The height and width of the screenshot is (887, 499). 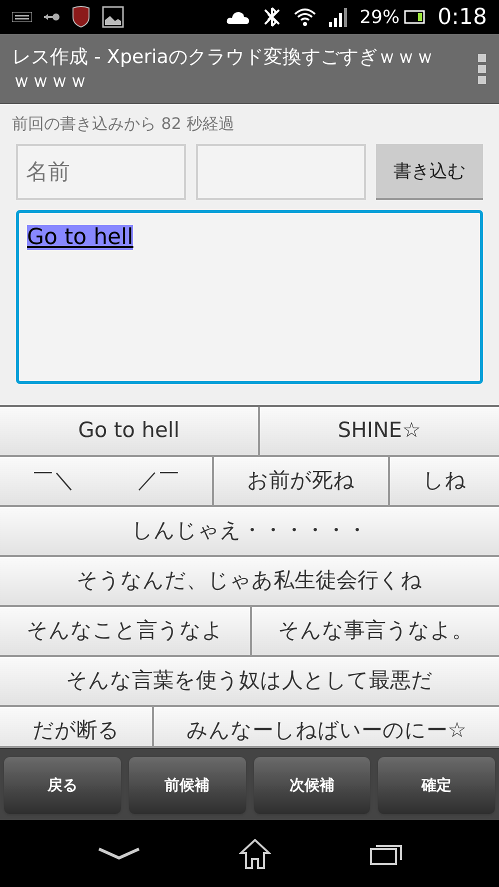 I want to click on overflow-menu-icon, so click(x=482, y=69).